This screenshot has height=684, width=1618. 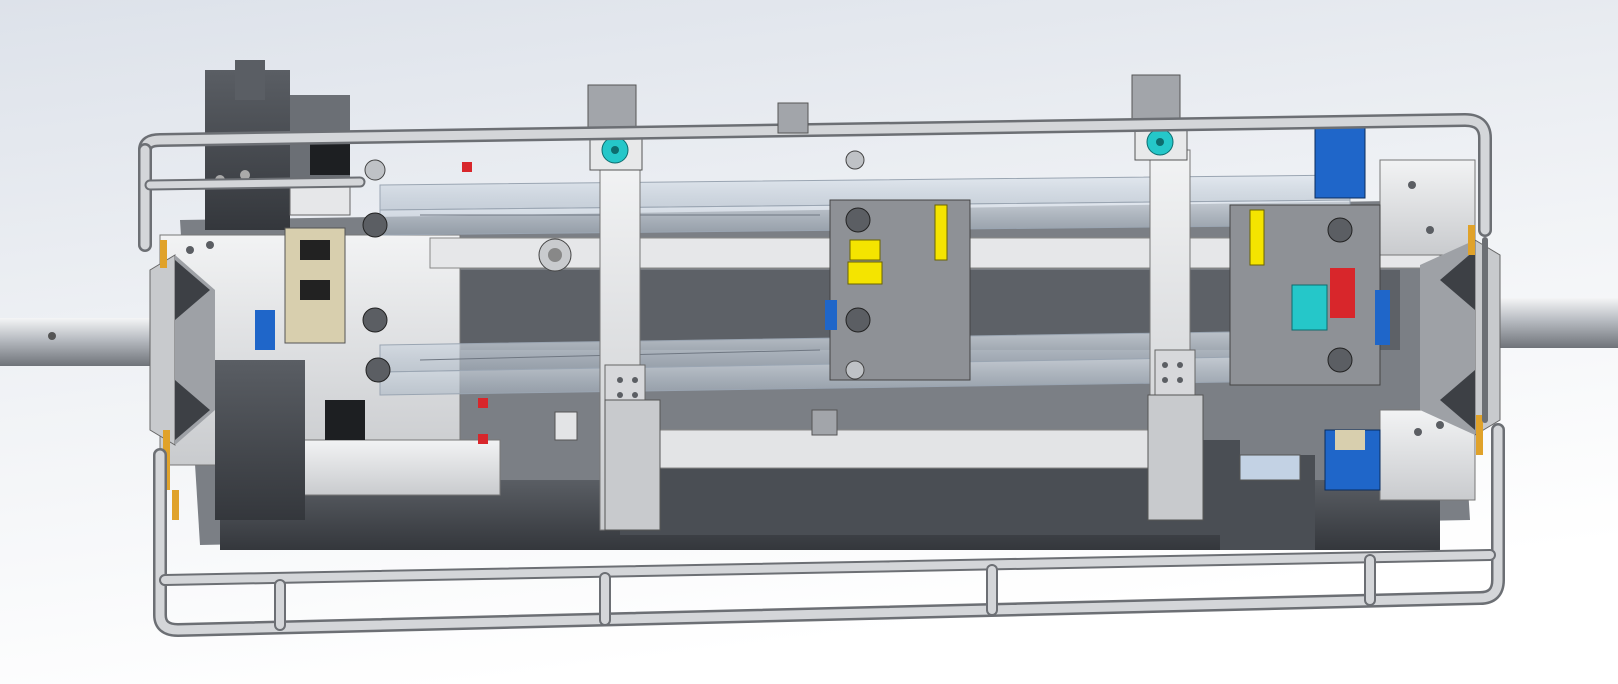 I want to click on left-beige-clamp, so click(x=315, y=285).